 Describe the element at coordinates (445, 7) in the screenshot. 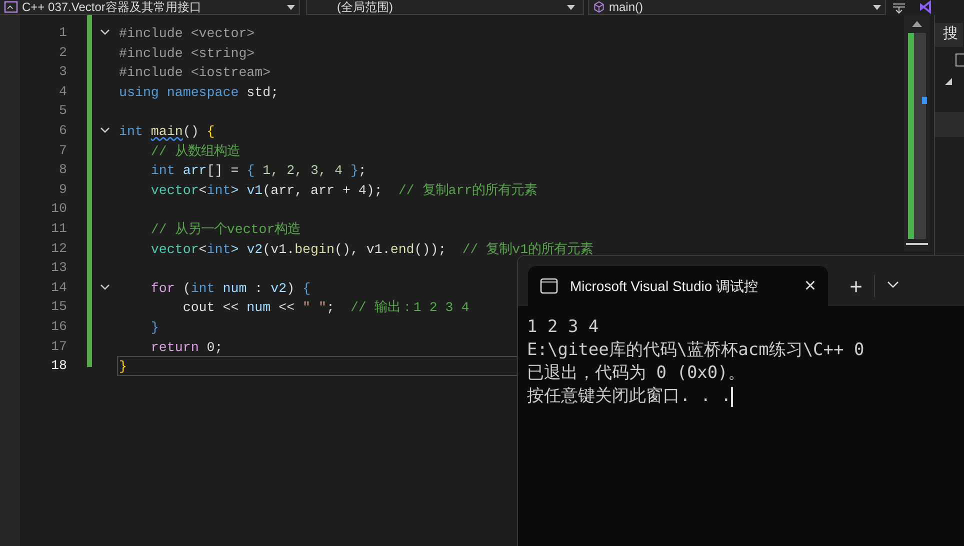

I see `scope-dropdown: (全局范围)` at that location.